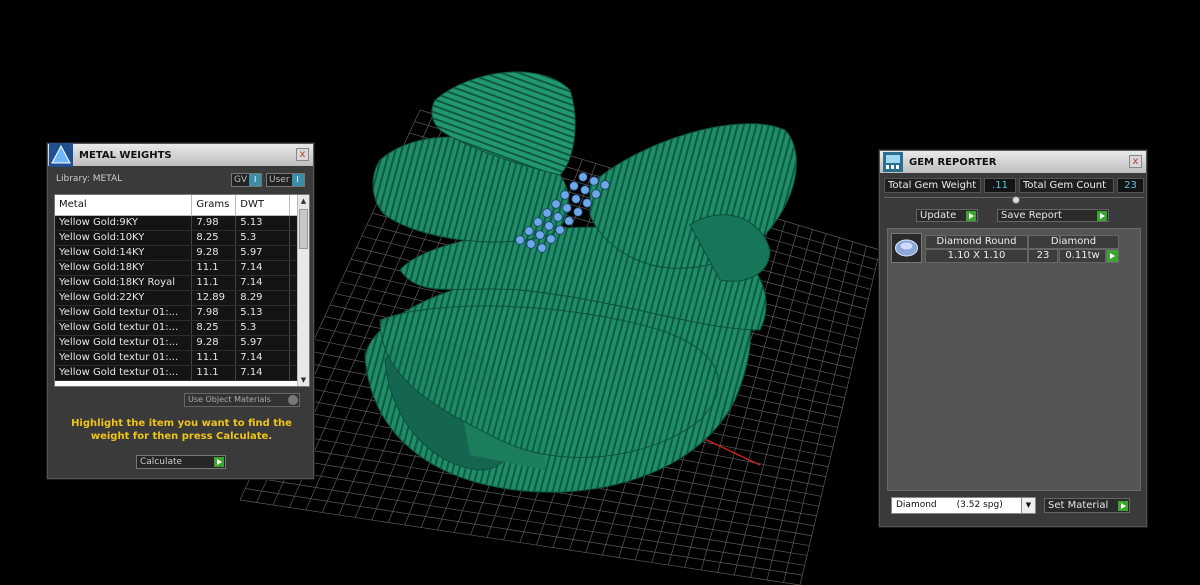 The height and width of the screenshot is (585, 1200). What do you see at coordinates (1013, 162) in the screenshot?
I see `gem-reporter-titlebar: GEM REPORTER x` at bounding box center [1013, 162].